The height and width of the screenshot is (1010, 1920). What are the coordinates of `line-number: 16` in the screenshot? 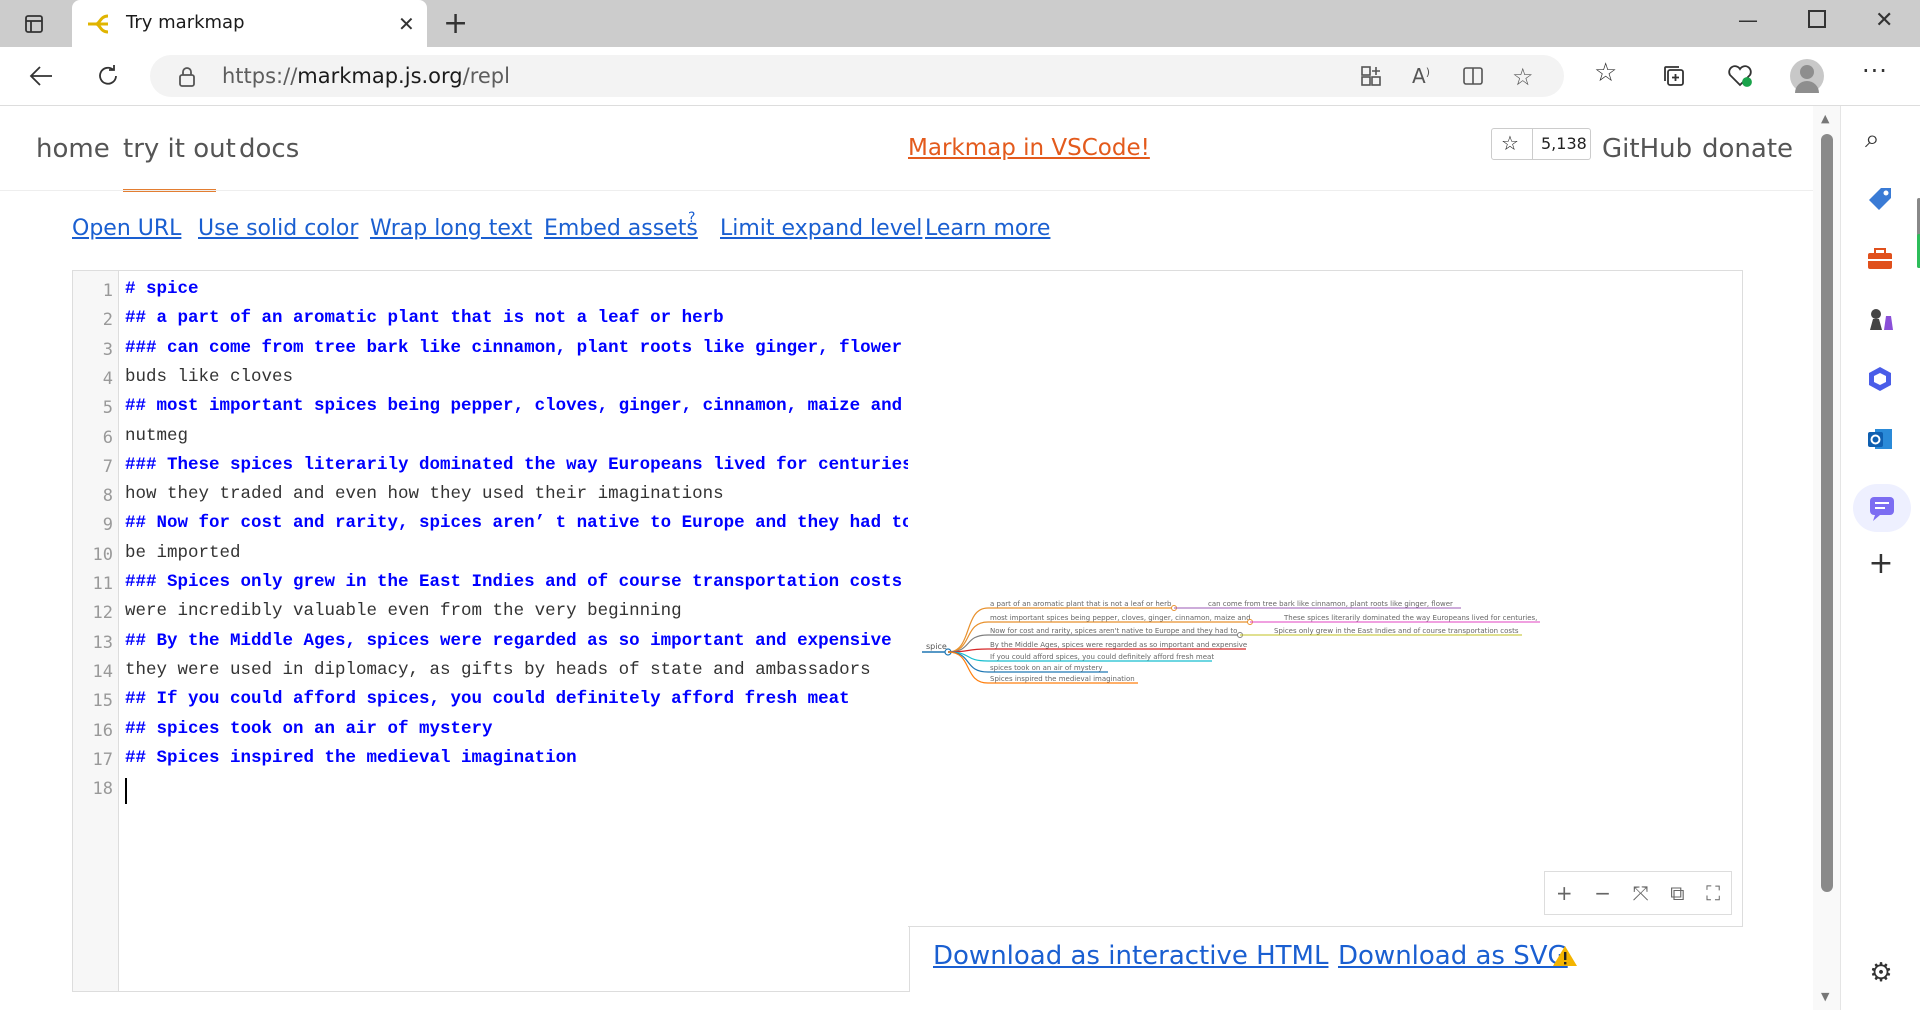 It's located at (102, 730).